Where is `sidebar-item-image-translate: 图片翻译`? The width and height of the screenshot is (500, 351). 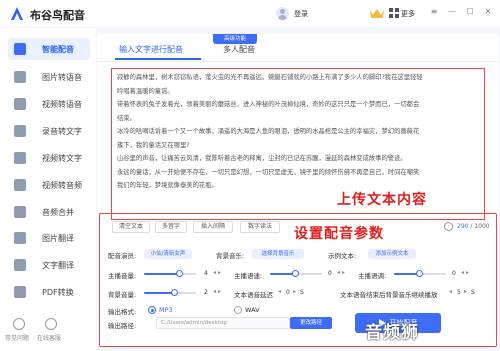 sidebar-item-image-translate: 图片翻译 is located at coordinates (49, 238).